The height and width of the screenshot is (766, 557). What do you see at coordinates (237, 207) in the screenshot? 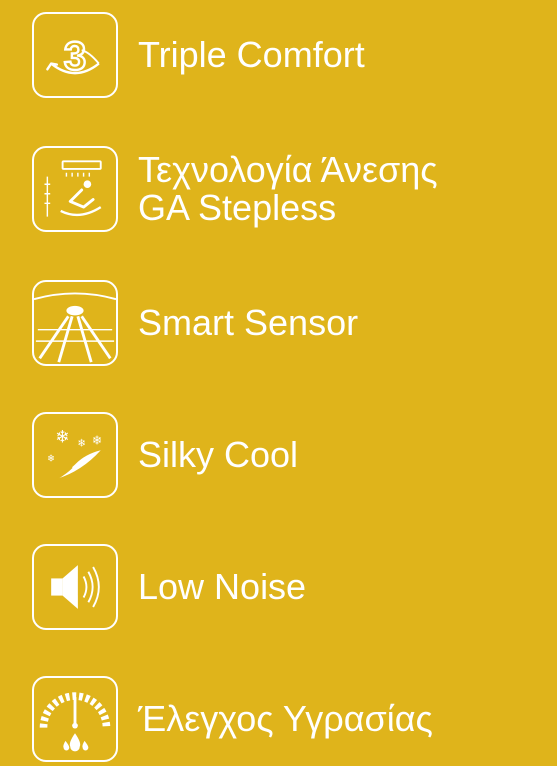
I see `feature-label-line-2: GA Stepless` at bounding box center [237, 207].